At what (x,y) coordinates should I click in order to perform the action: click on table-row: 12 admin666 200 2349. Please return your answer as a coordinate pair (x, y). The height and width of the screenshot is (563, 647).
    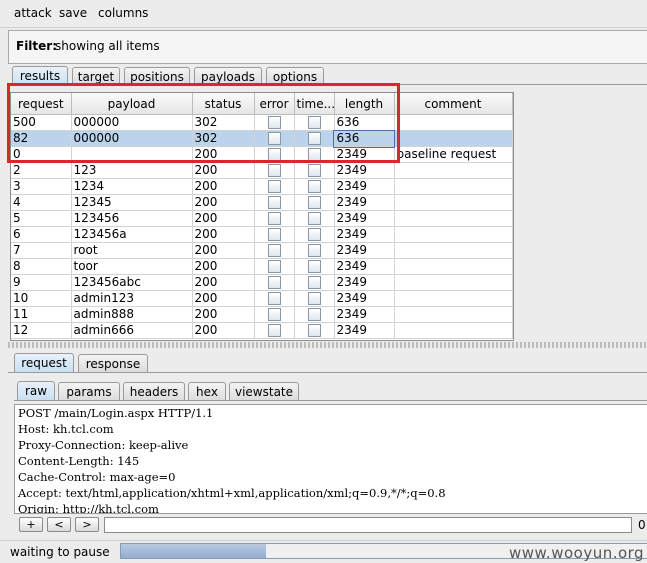
    Looking at the image, I should click on (262, 330).